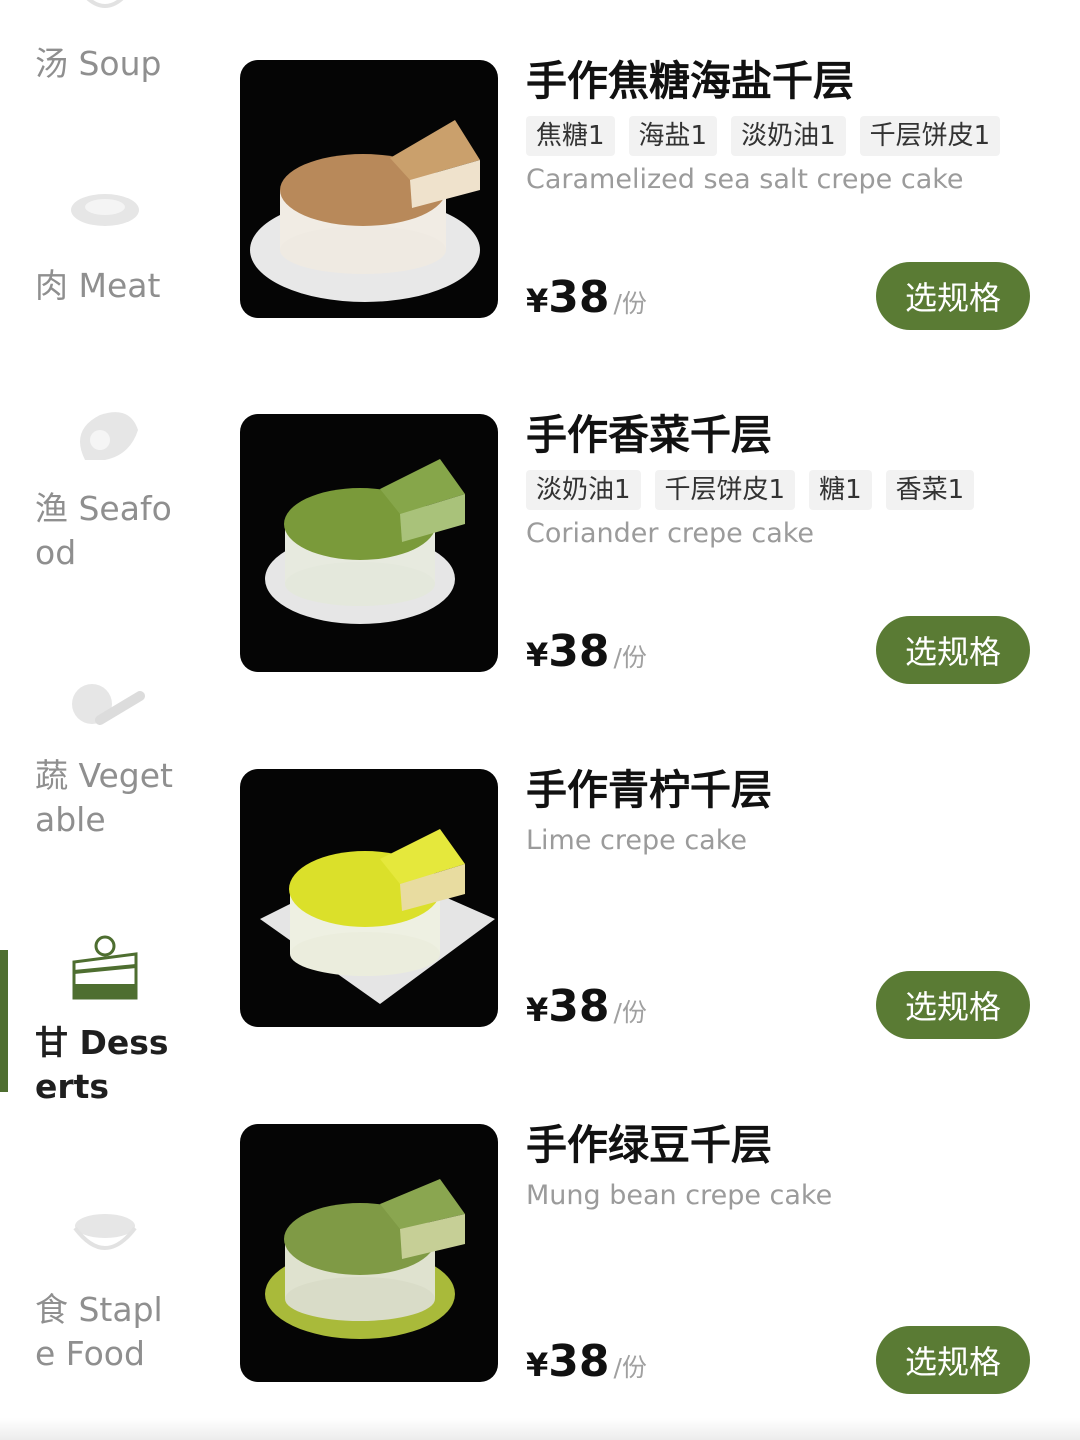  What do you see at coordinates (369, 189) in the screenshot?
I see `caramel-crepe-cake-image` at bounding box center [369, 189].